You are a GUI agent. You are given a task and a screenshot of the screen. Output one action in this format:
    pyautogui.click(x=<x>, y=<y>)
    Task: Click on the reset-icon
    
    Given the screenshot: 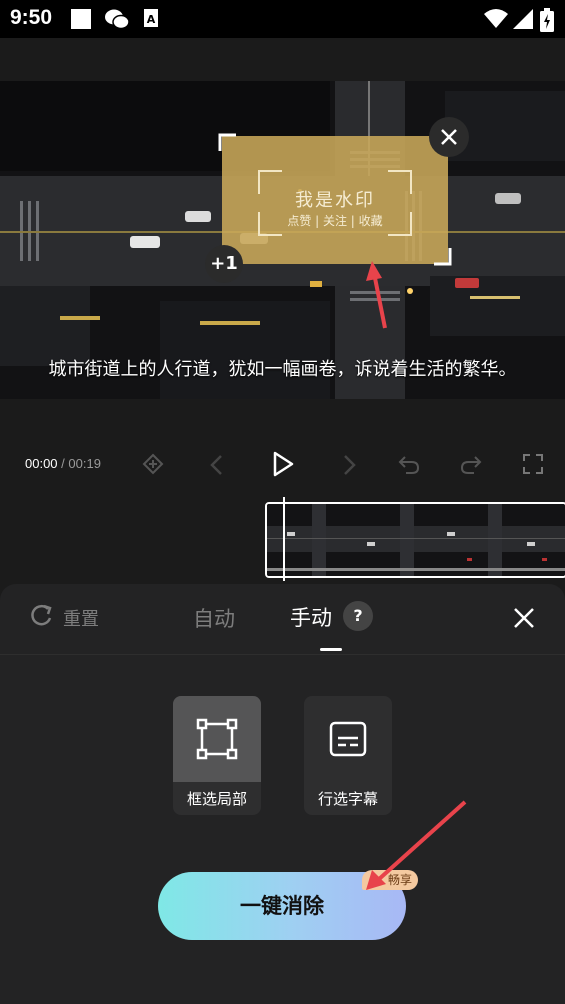 What is the action you would take?
    pyautogui.click(x=41, y=615)
    